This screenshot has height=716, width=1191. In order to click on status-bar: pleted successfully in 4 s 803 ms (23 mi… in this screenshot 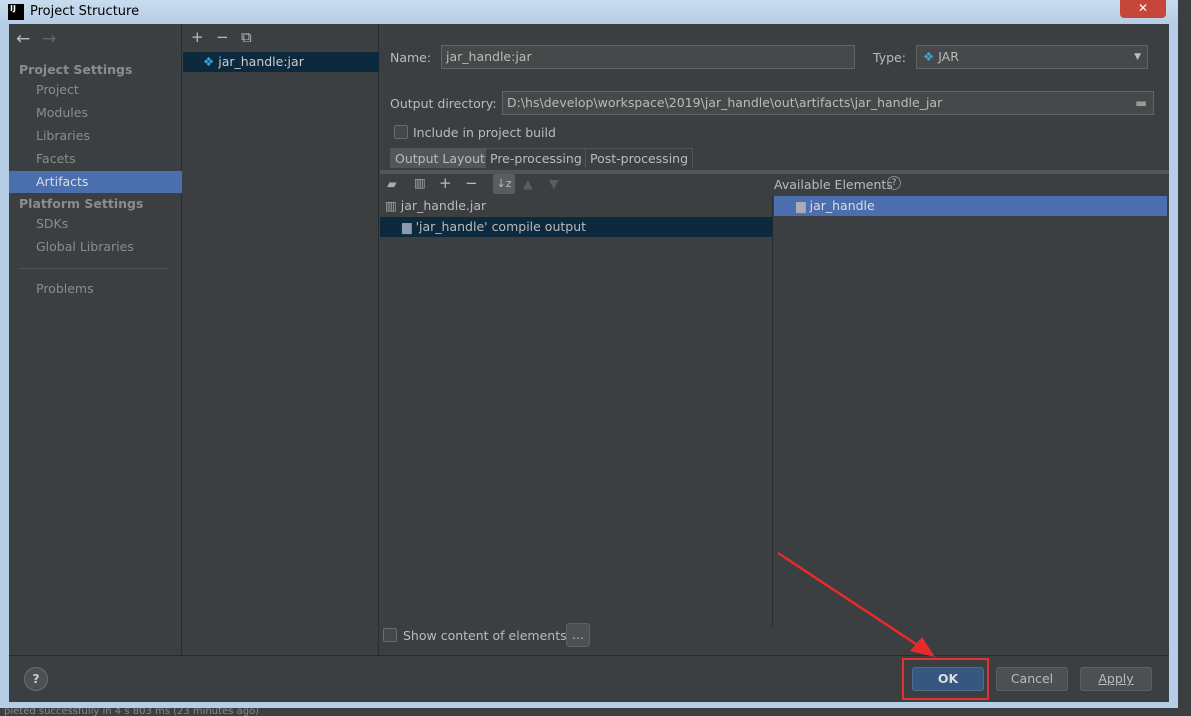, I will do `click(595, 712)`.